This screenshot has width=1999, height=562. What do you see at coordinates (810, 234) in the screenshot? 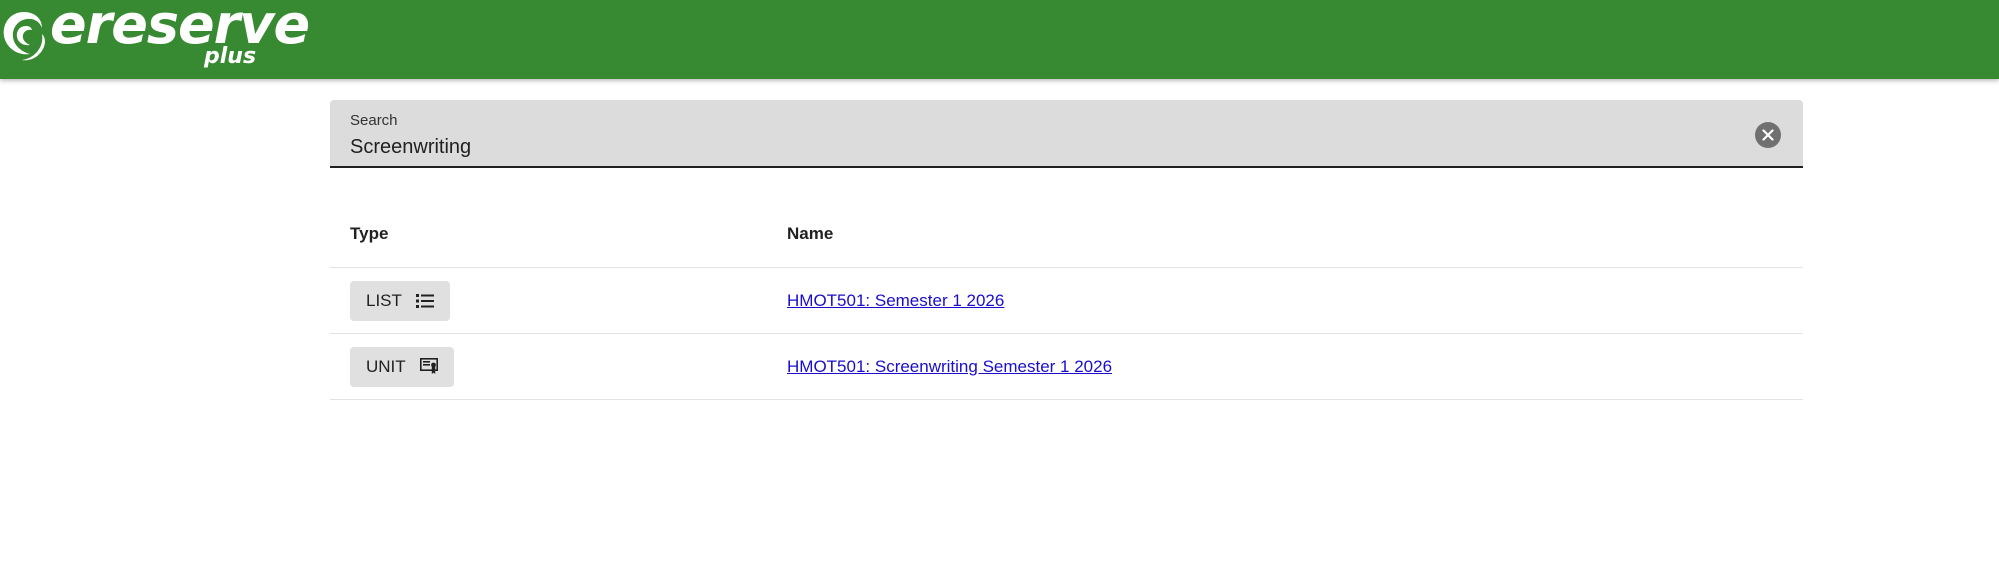
I see `column-header-name: Name` at bounding box center [810, 234].